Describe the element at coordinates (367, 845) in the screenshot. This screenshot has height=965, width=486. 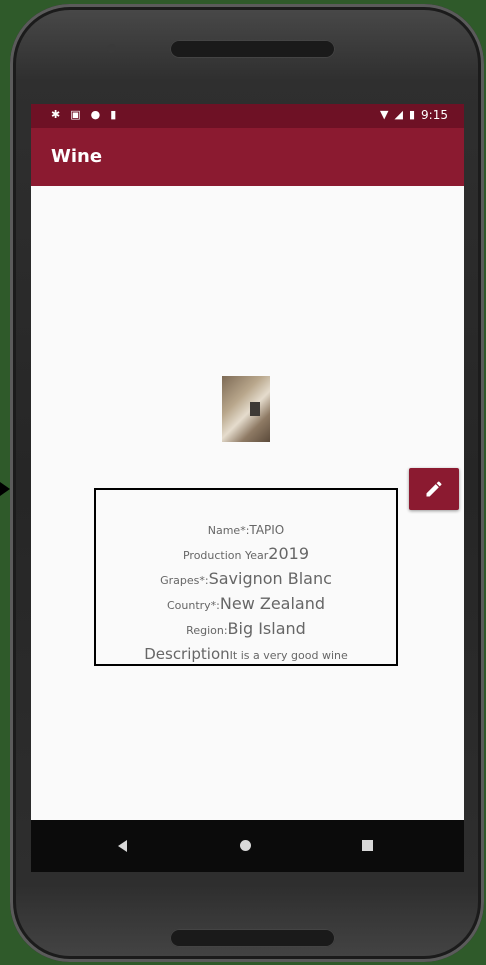
I see `recent-apps-icon` at that location.